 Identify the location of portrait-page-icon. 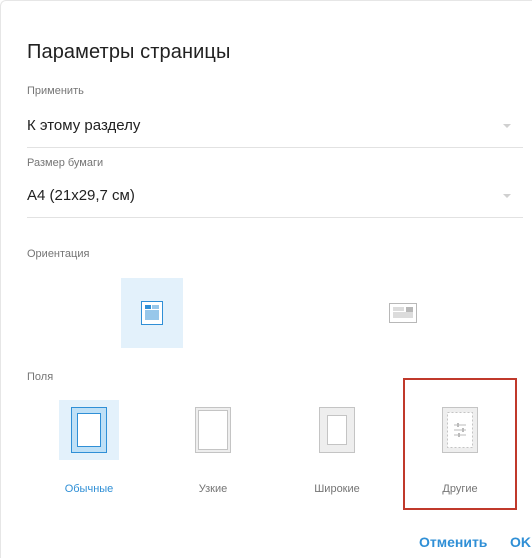
(152, 313).